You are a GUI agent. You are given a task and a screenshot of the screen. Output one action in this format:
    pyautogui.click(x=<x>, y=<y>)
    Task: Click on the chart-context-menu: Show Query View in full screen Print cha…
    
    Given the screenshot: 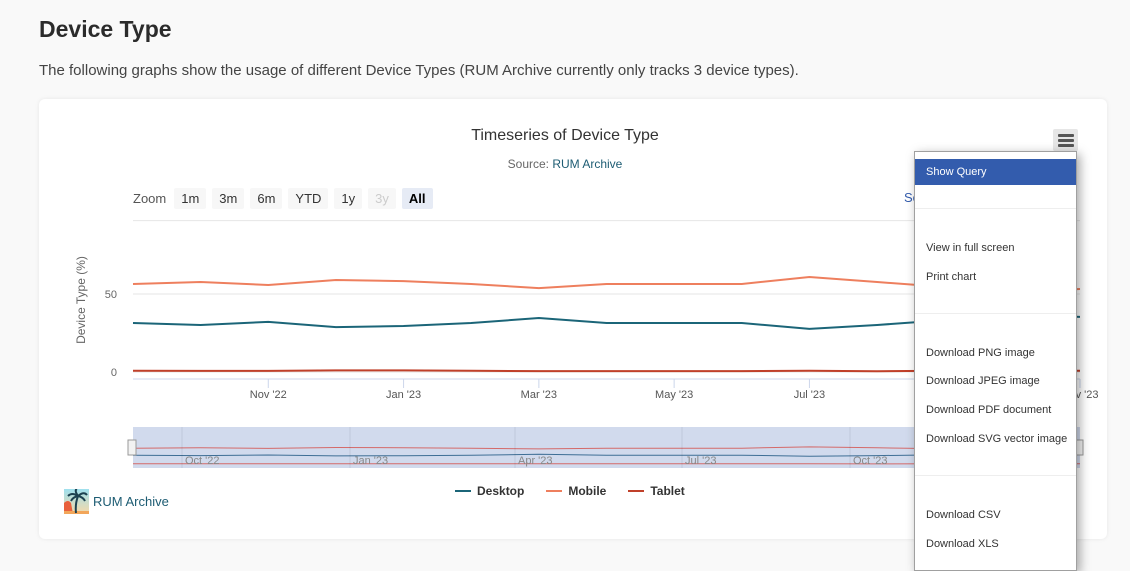 What is the action you would take?
    pyautogui.click(x=995, y=361)
    